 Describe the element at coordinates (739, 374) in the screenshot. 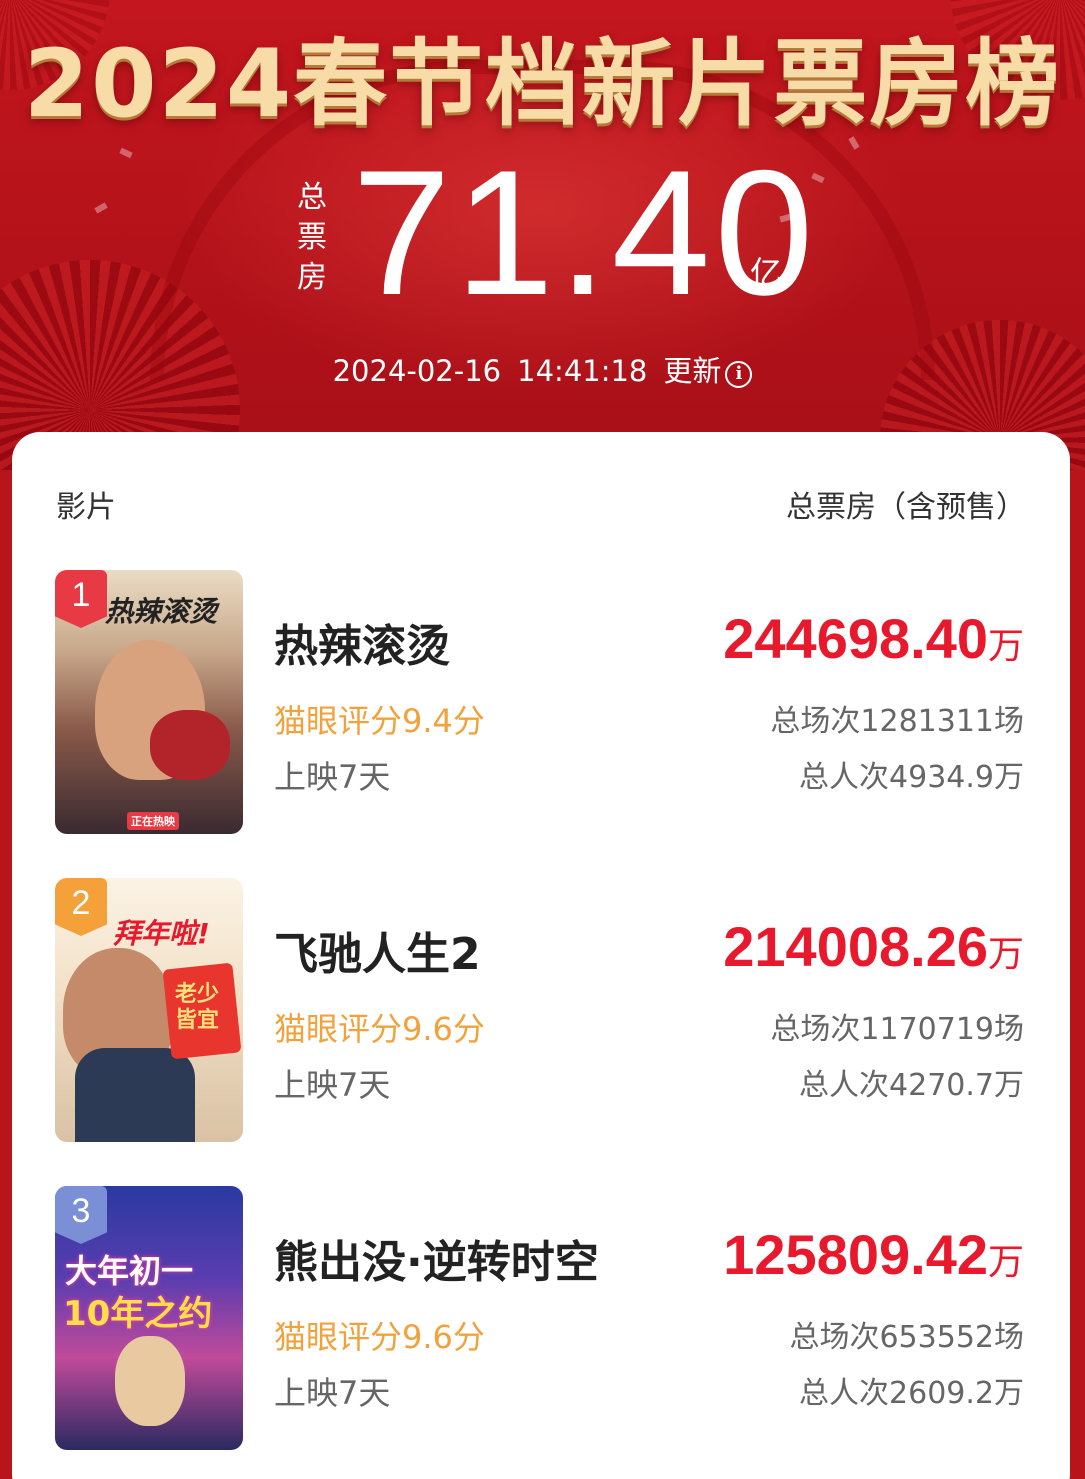

I see `info-icon: i` at that location.